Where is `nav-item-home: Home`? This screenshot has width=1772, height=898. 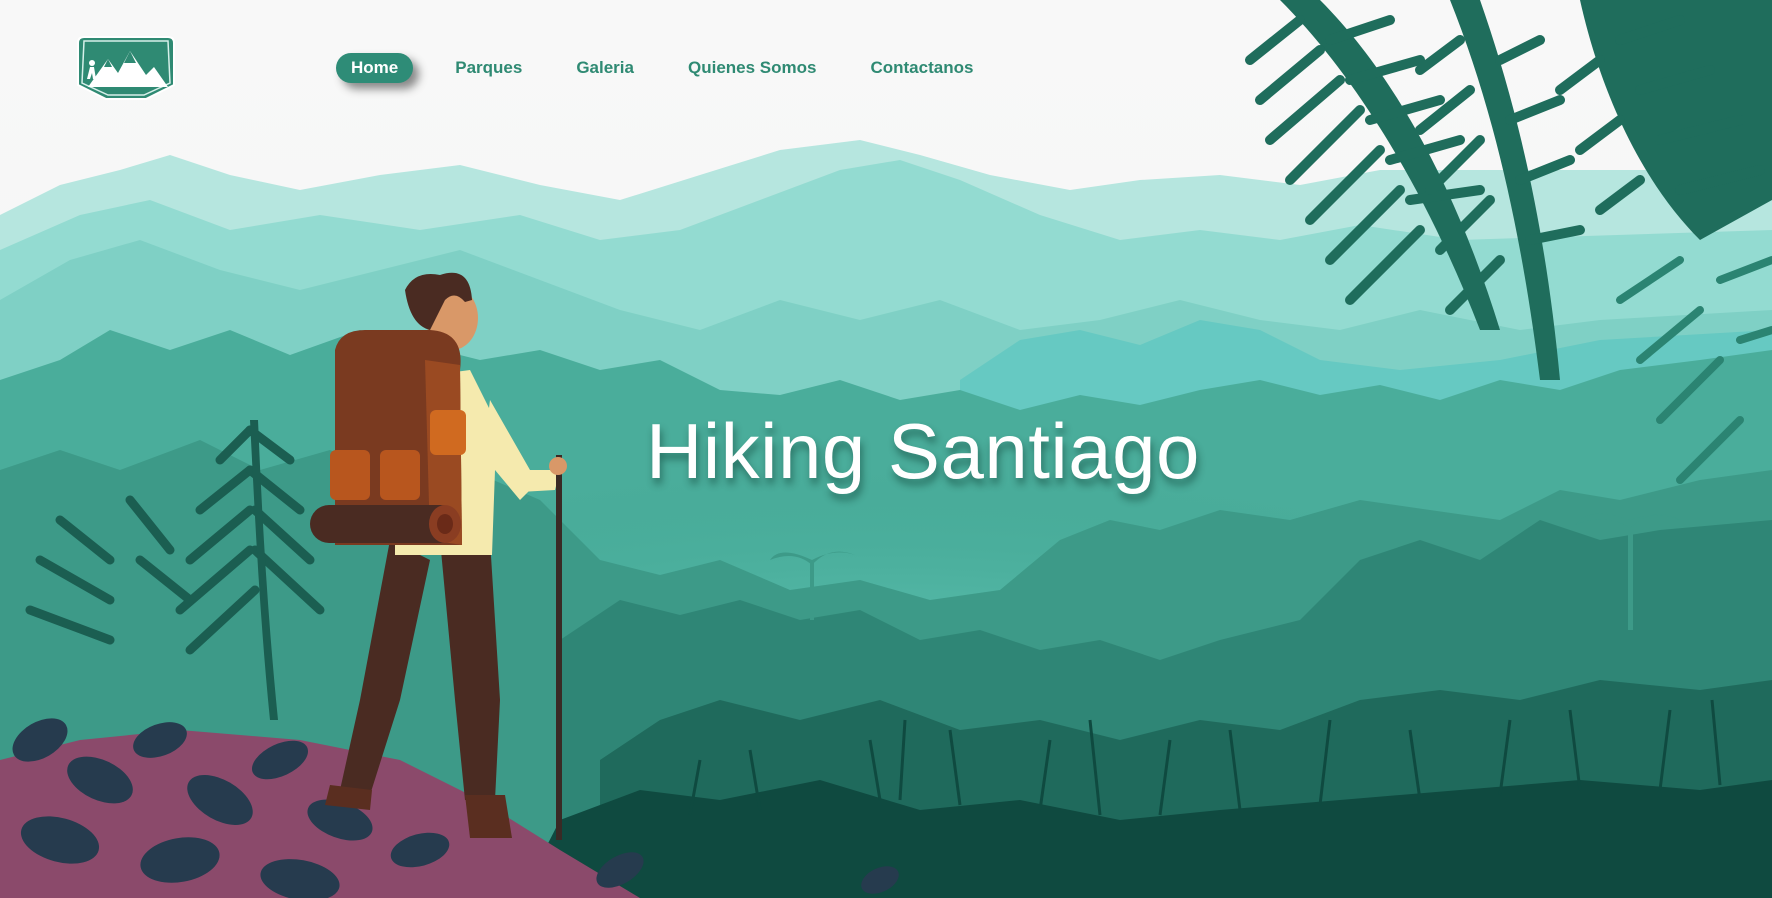 nav-item-home: Home is located at coordinates (375, 68).